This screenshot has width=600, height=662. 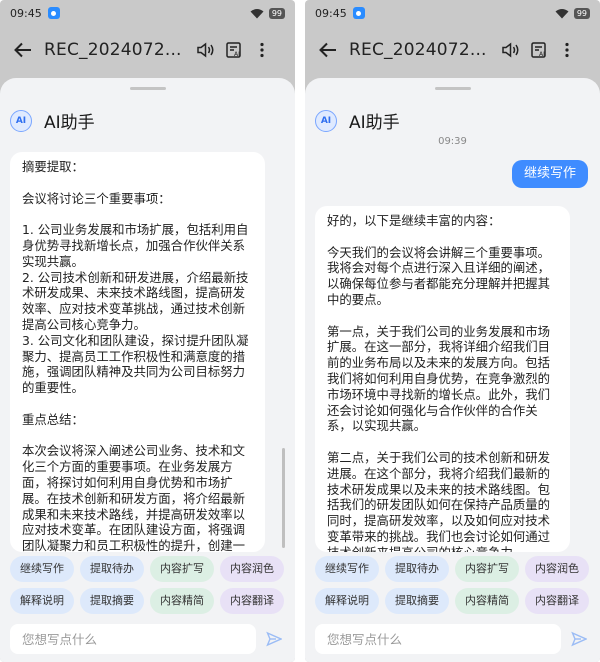 What do you see at coordinates (283, 498) in the screenshot?
I see `scrollbar` at bounding box center [283, 498].